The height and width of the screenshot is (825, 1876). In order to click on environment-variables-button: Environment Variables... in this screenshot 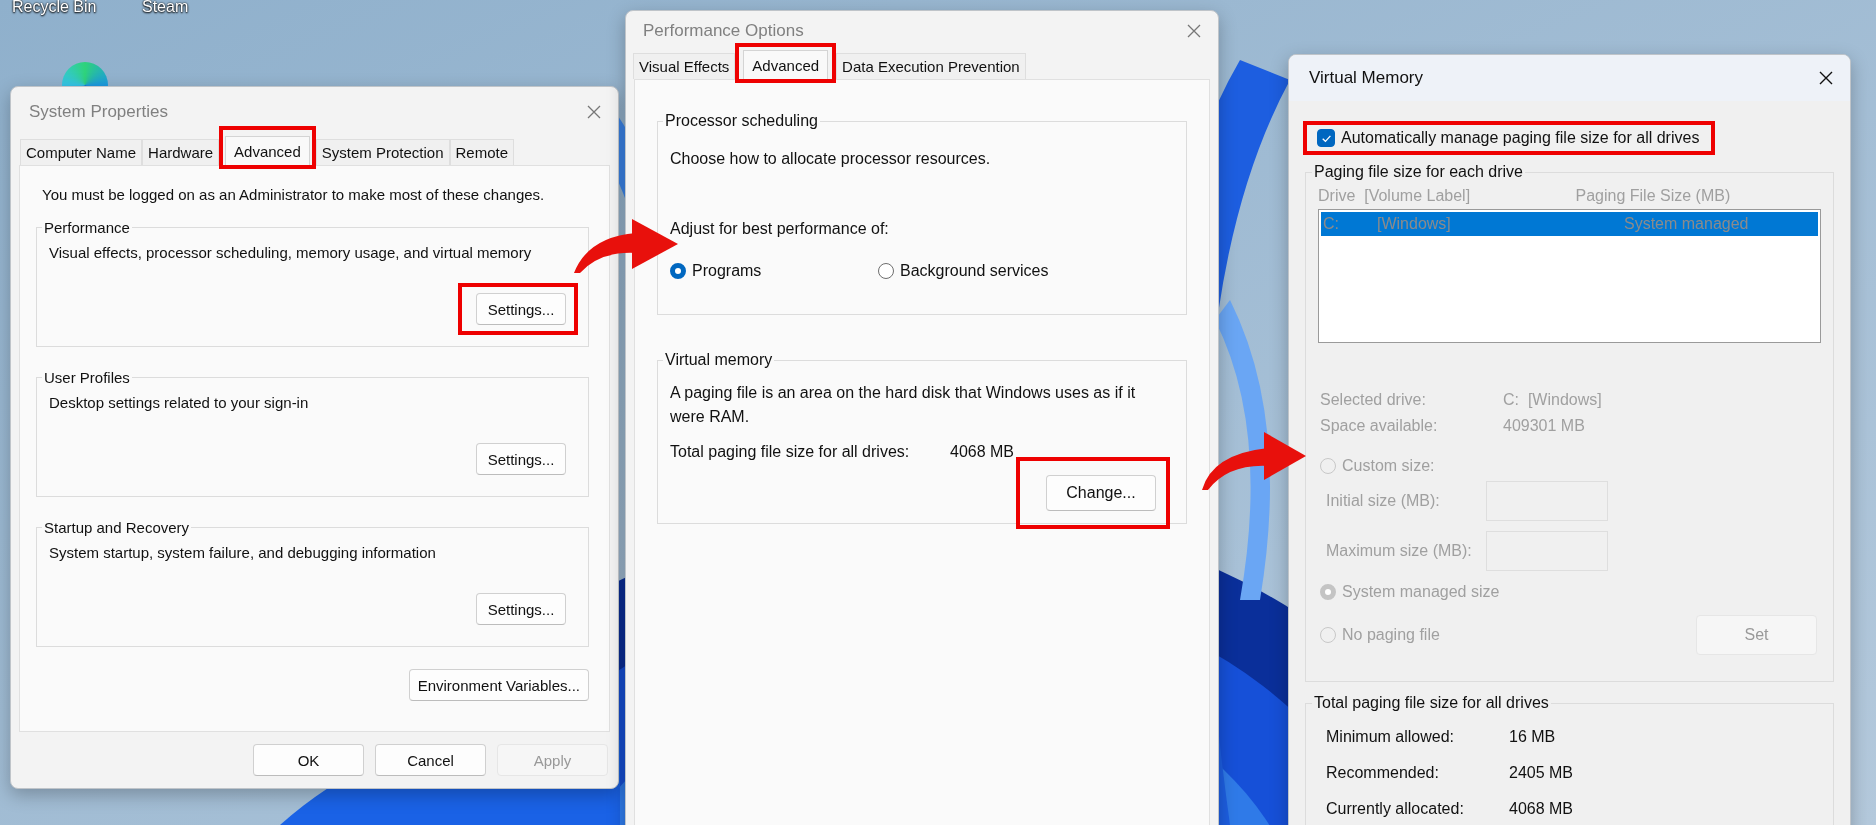, I will do `click(498, 685)`.